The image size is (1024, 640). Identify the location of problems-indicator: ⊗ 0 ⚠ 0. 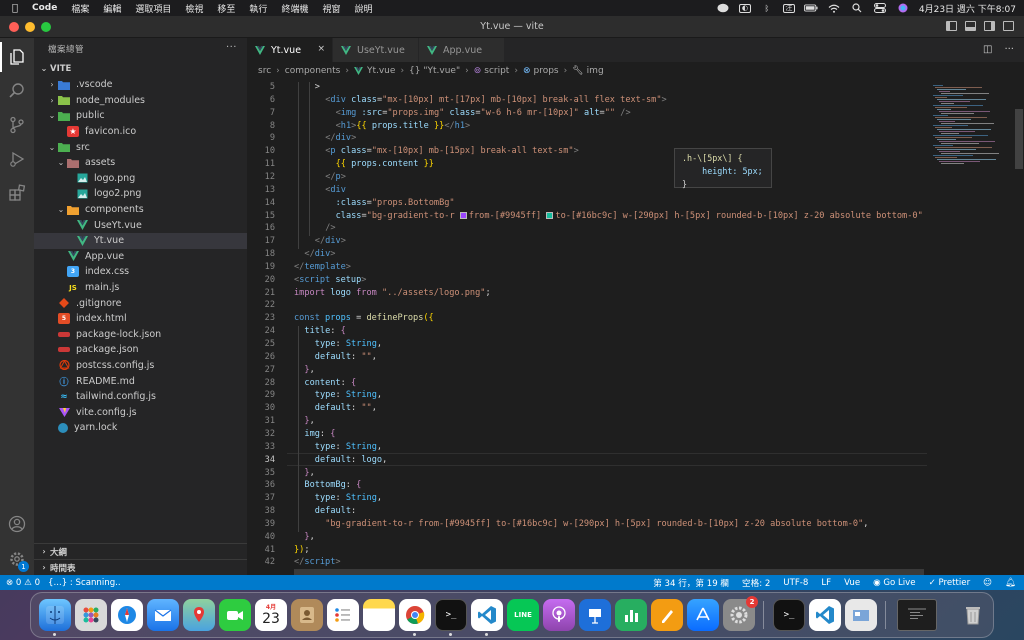
(23, 583).